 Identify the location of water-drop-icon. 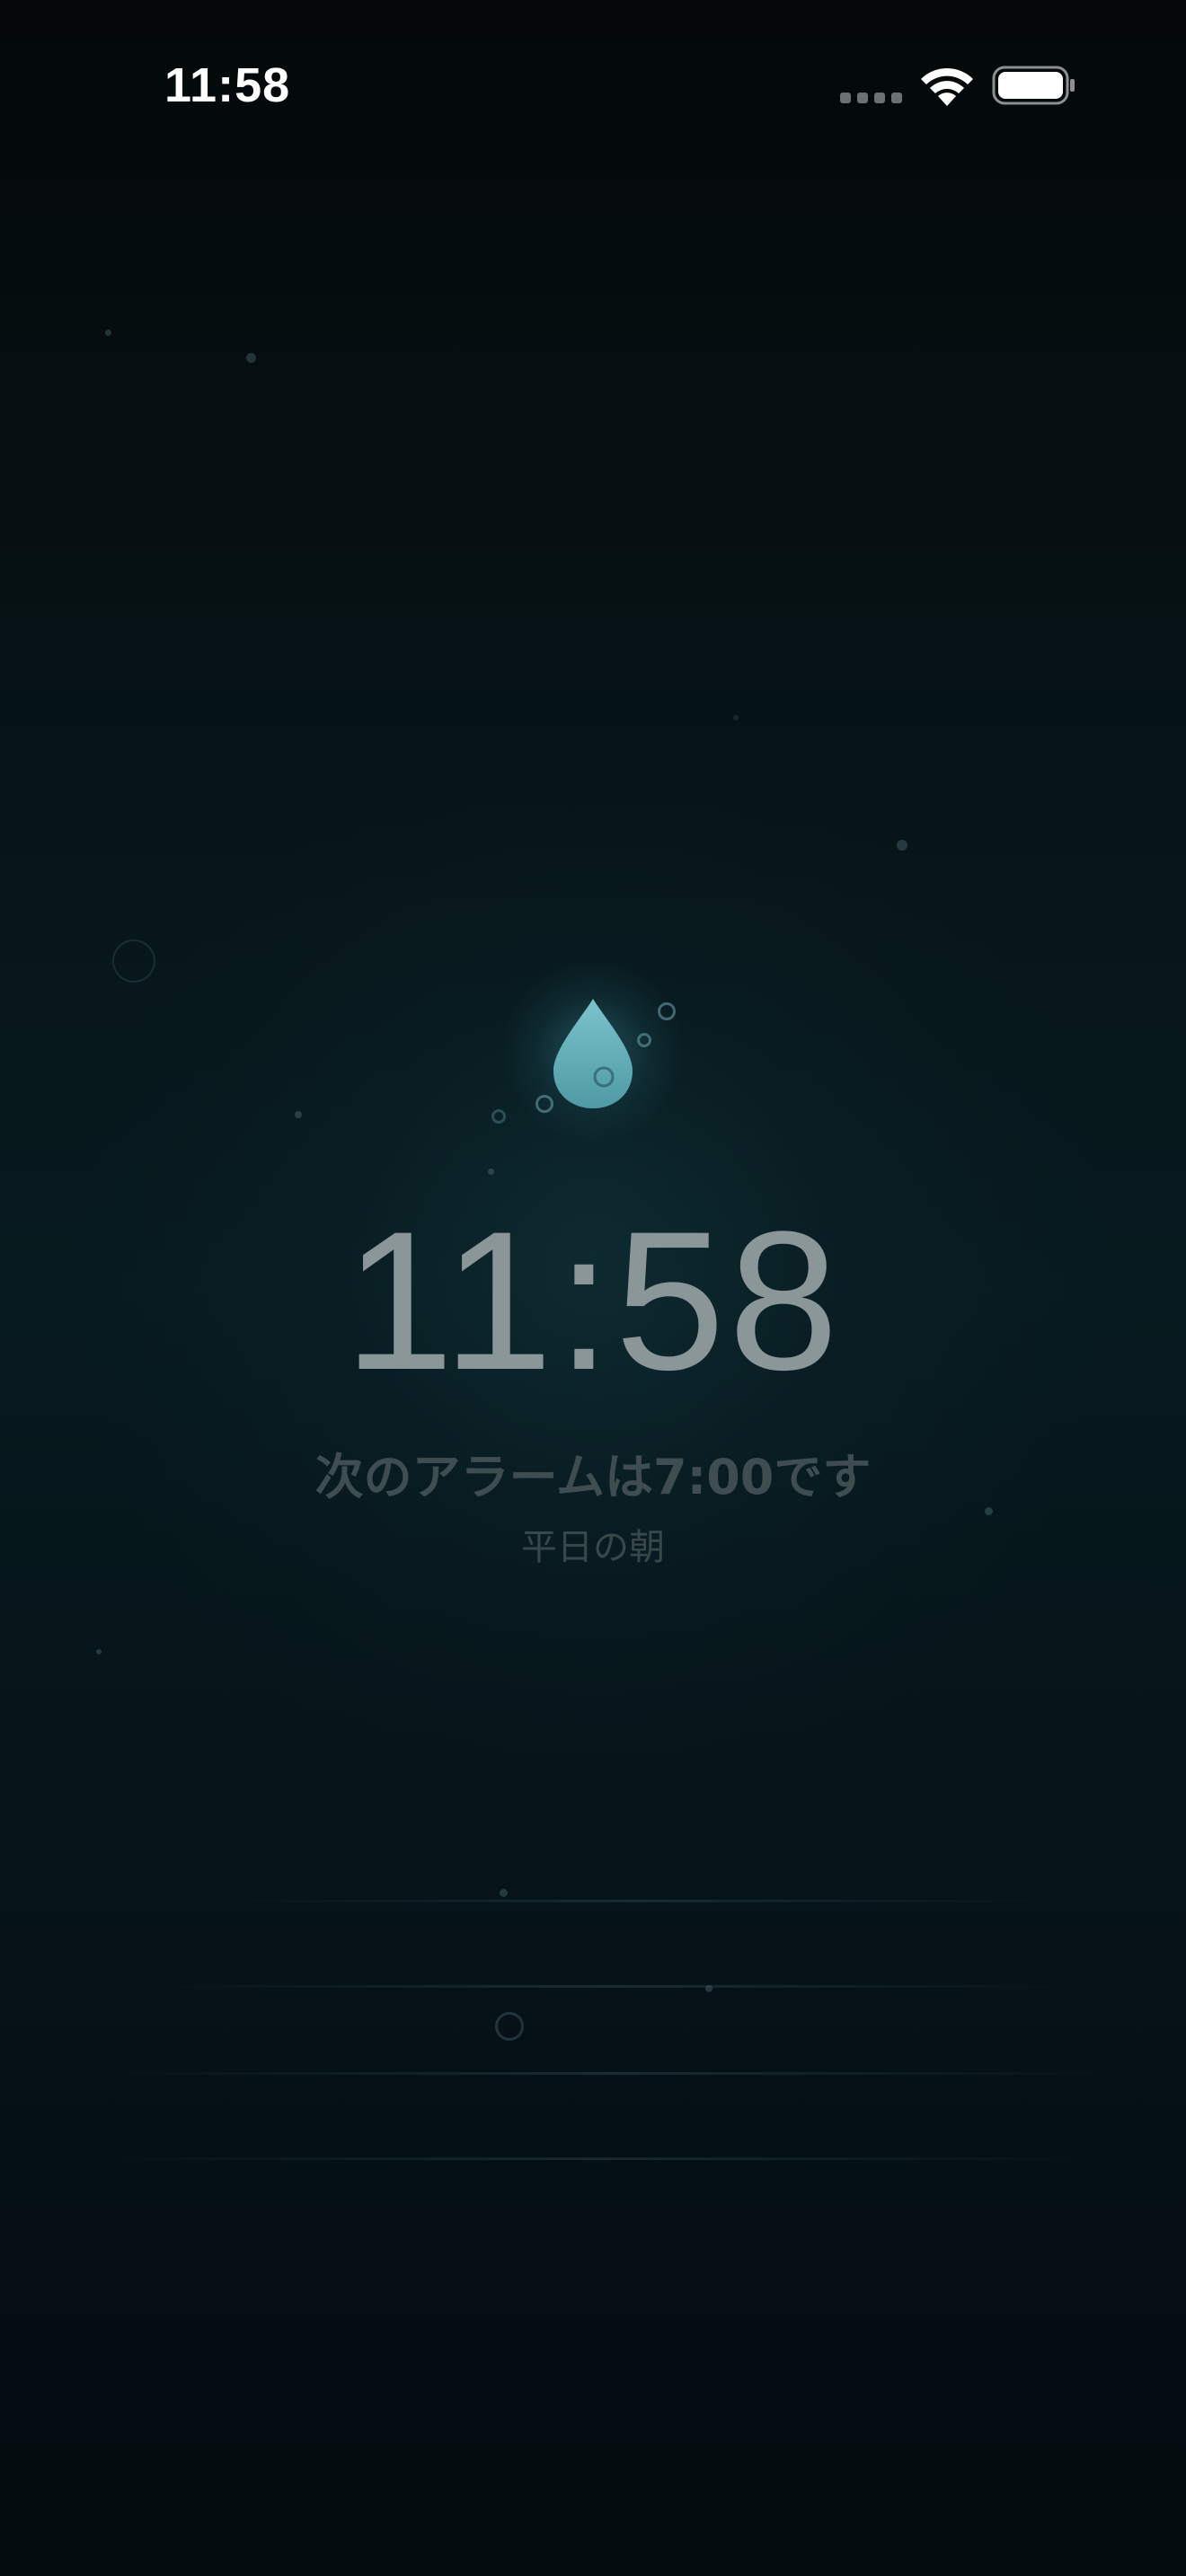
(593, 1053).